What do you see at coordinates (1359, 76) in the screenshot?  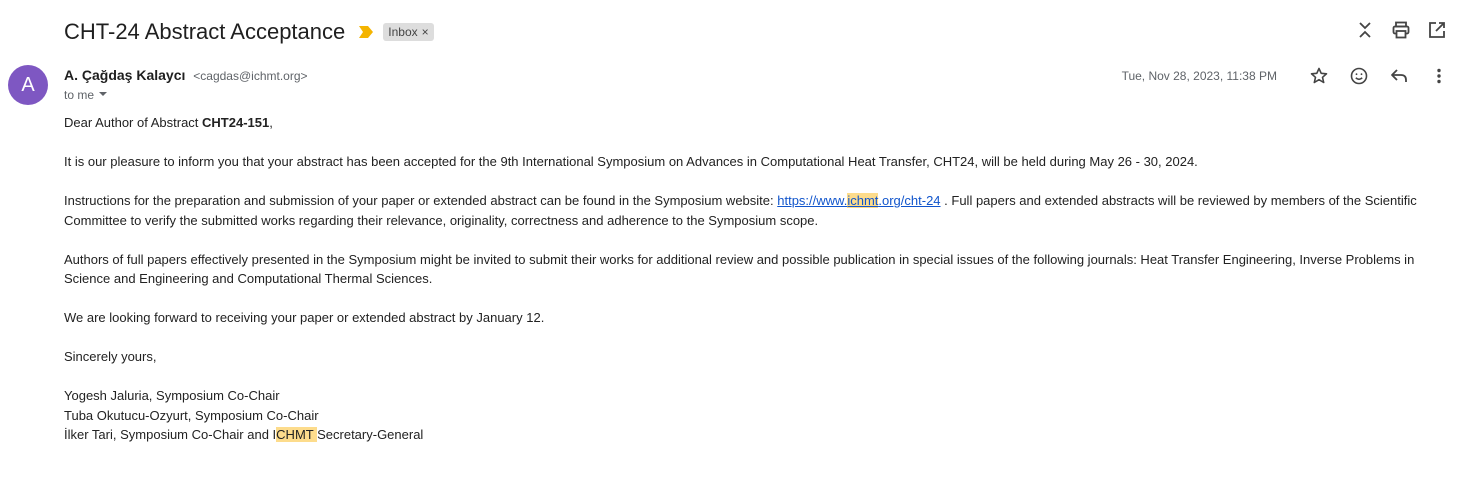 I see `emoji-icon` at bounding box center [1359, 76].